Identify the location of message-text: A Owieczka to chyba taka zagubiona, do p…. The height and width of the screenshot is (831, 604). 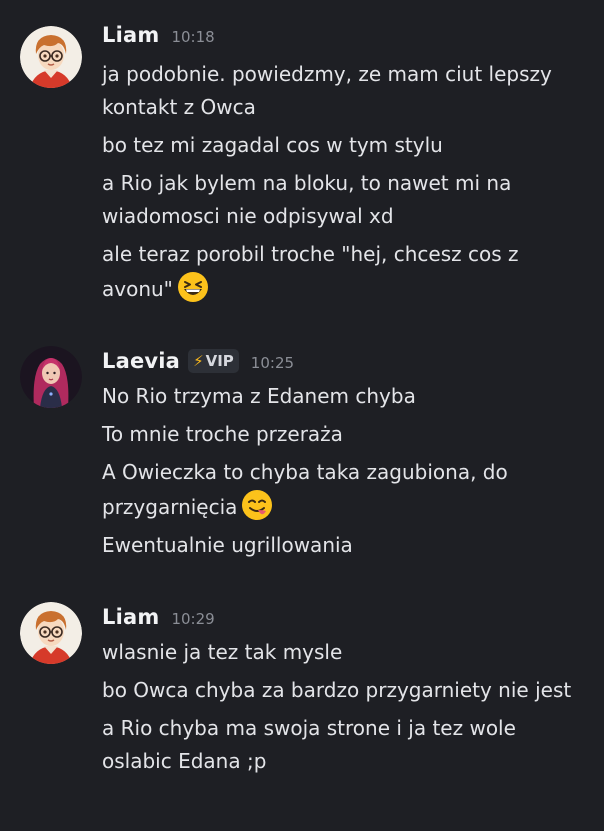
(305, 489).